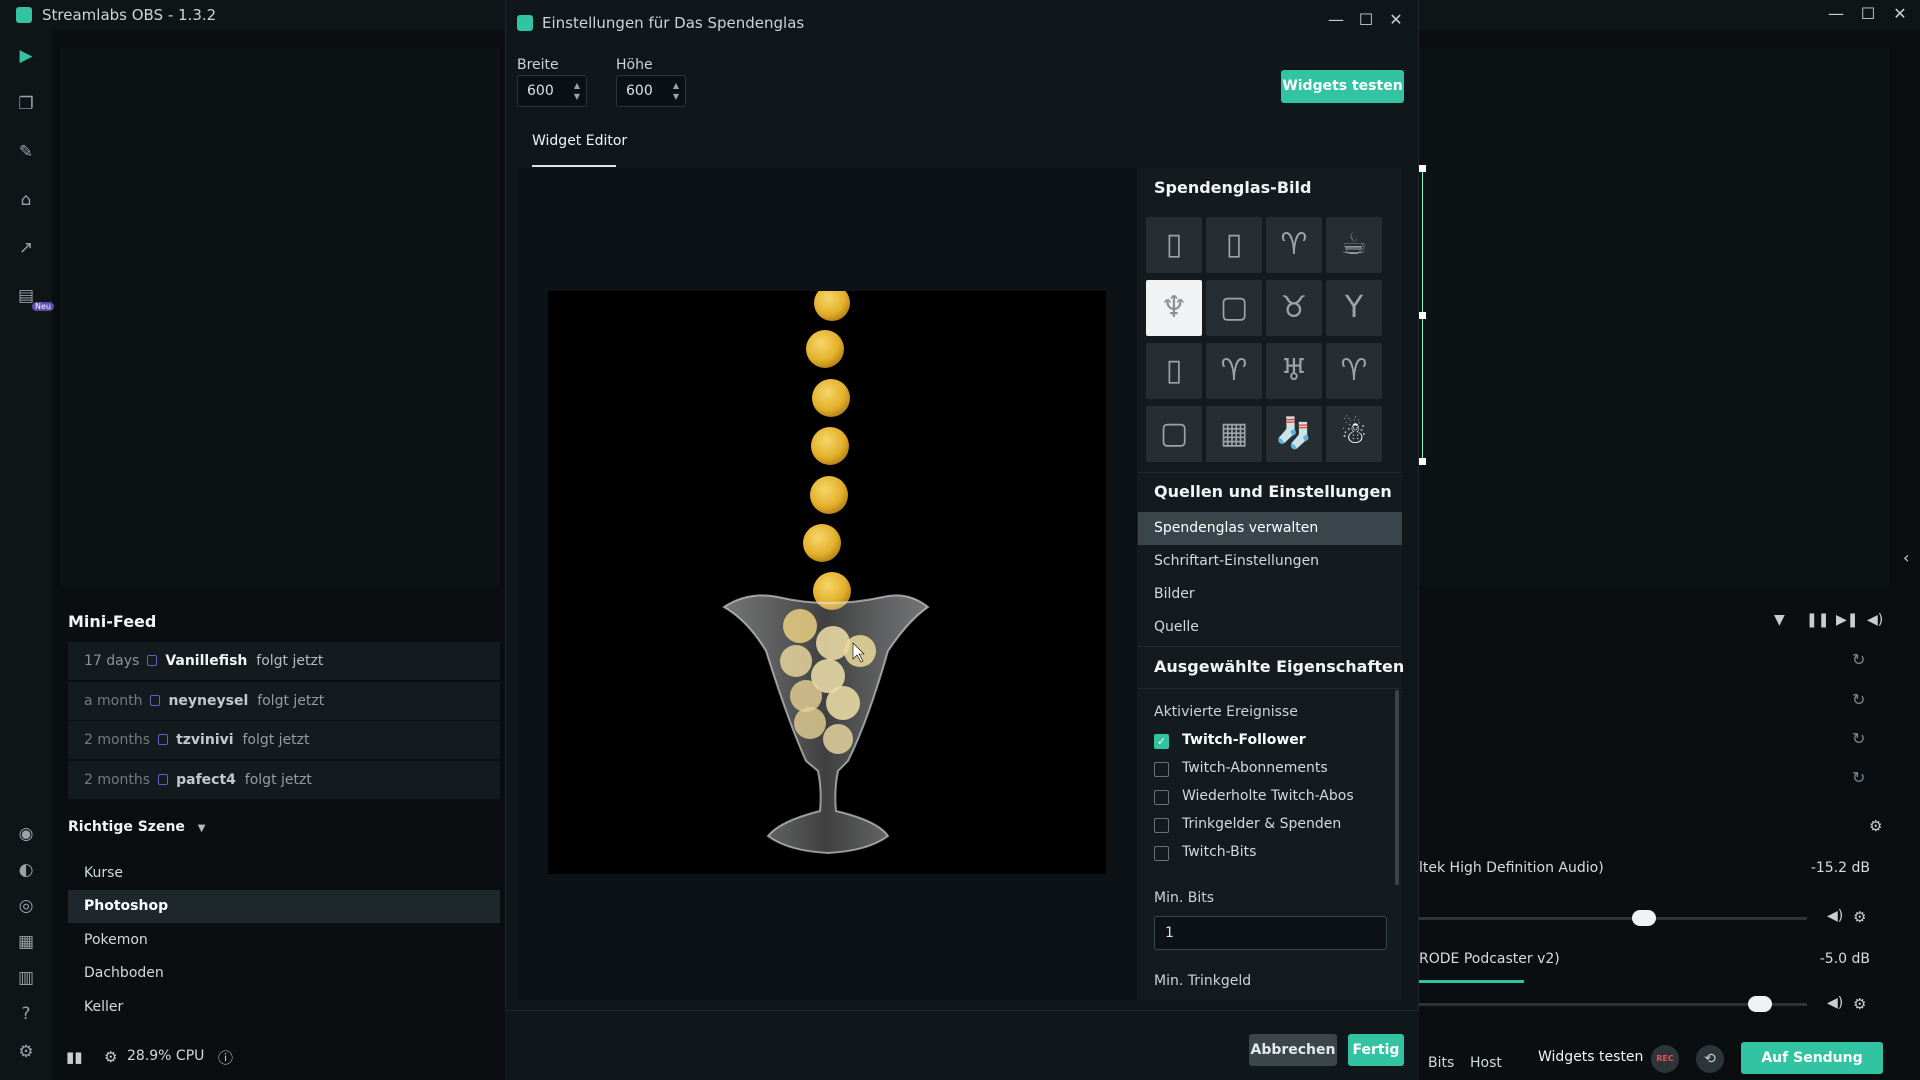  Describe the element at coordinates (1354, 434) in the screenshot. I see `jar-image-option: ☃` at that location.